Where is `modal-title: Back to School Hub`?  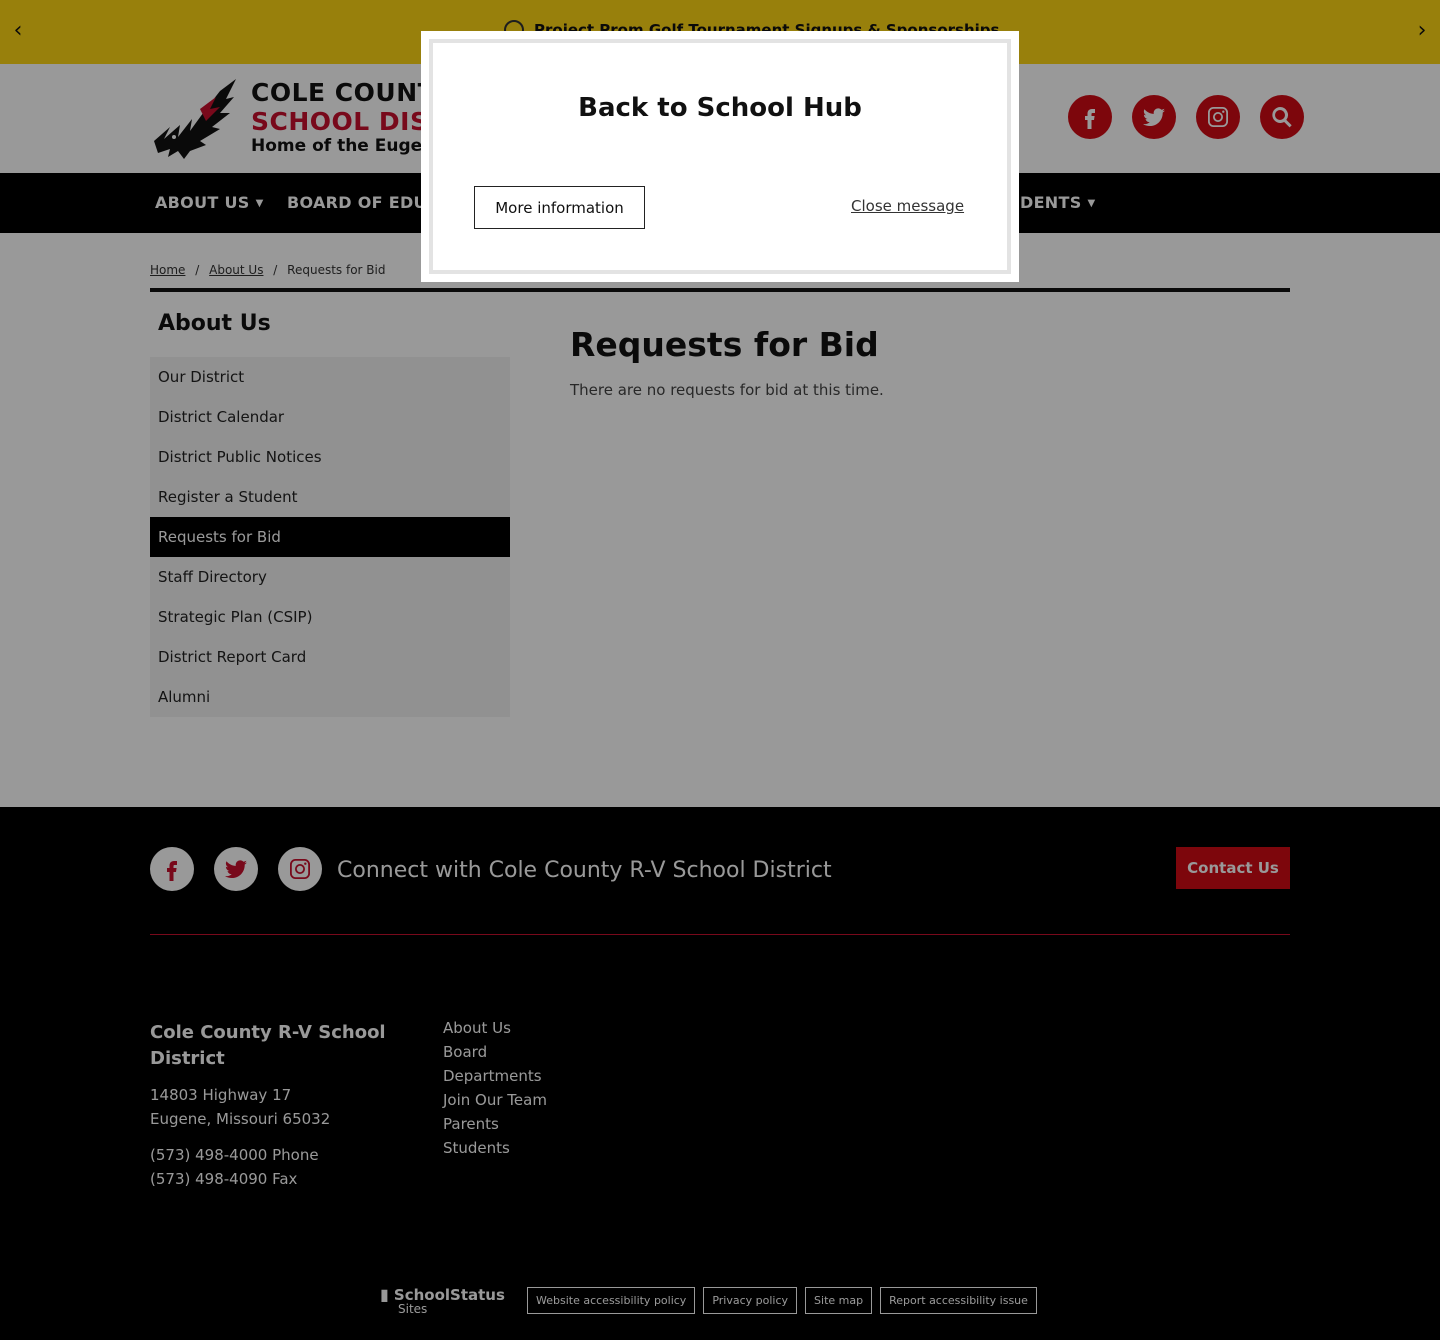 modal-title: Back to School Hub is located at coordinates (720, 108).